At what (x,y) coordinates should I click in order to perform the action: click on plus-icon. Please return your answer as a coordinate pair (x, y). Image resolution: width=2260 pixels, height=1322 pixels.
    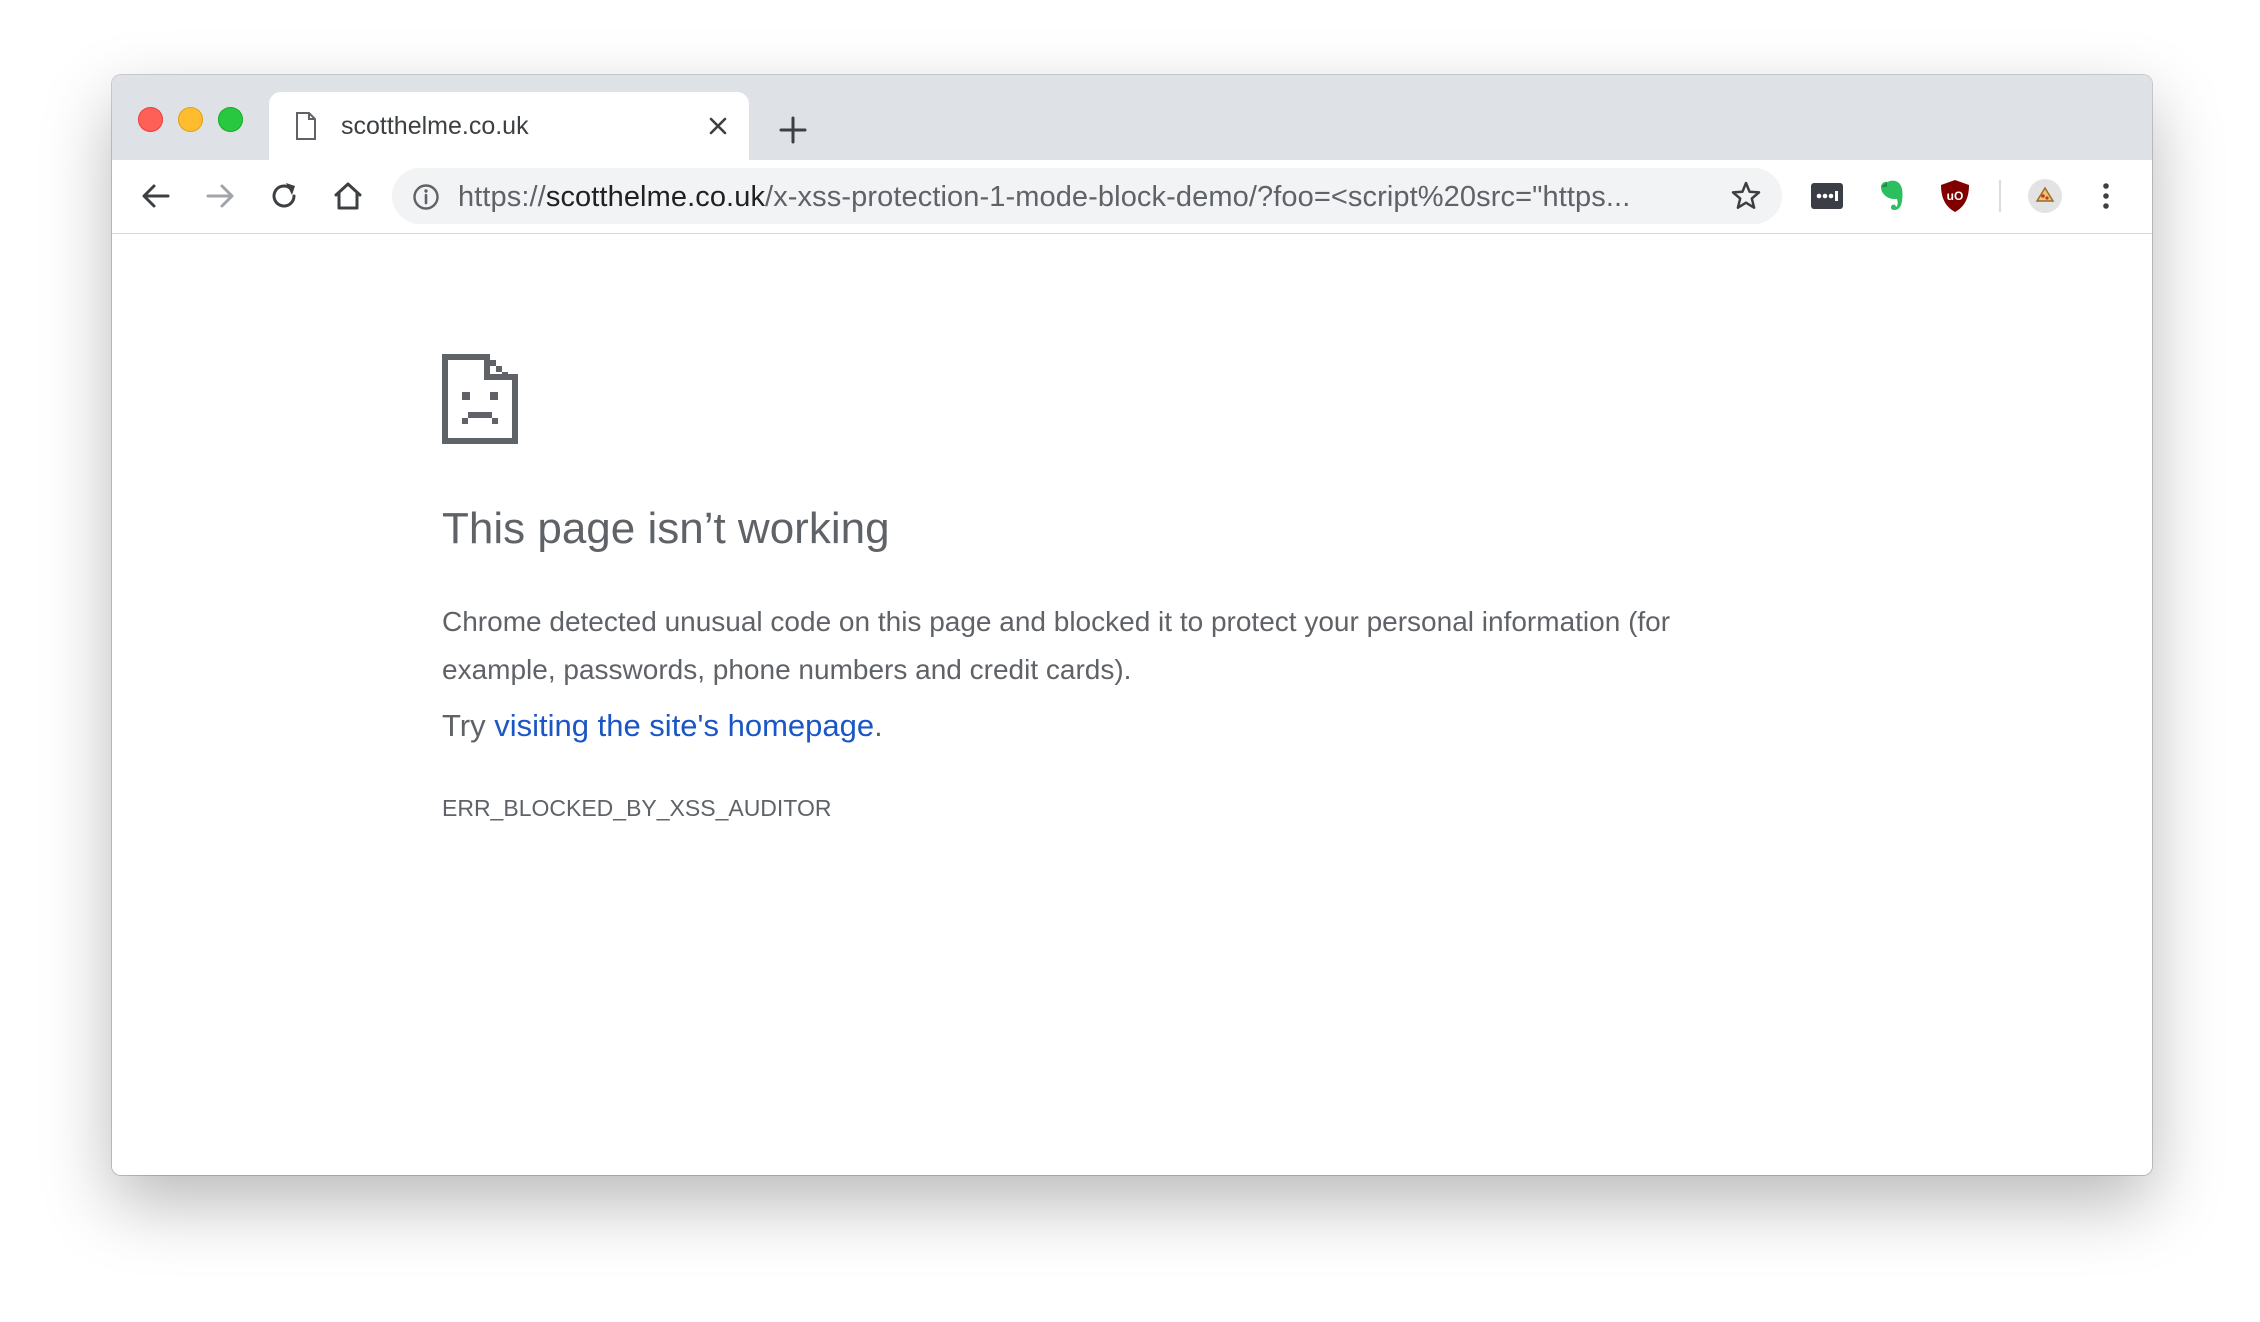
    Looking at the image, I should click on (793, 130).